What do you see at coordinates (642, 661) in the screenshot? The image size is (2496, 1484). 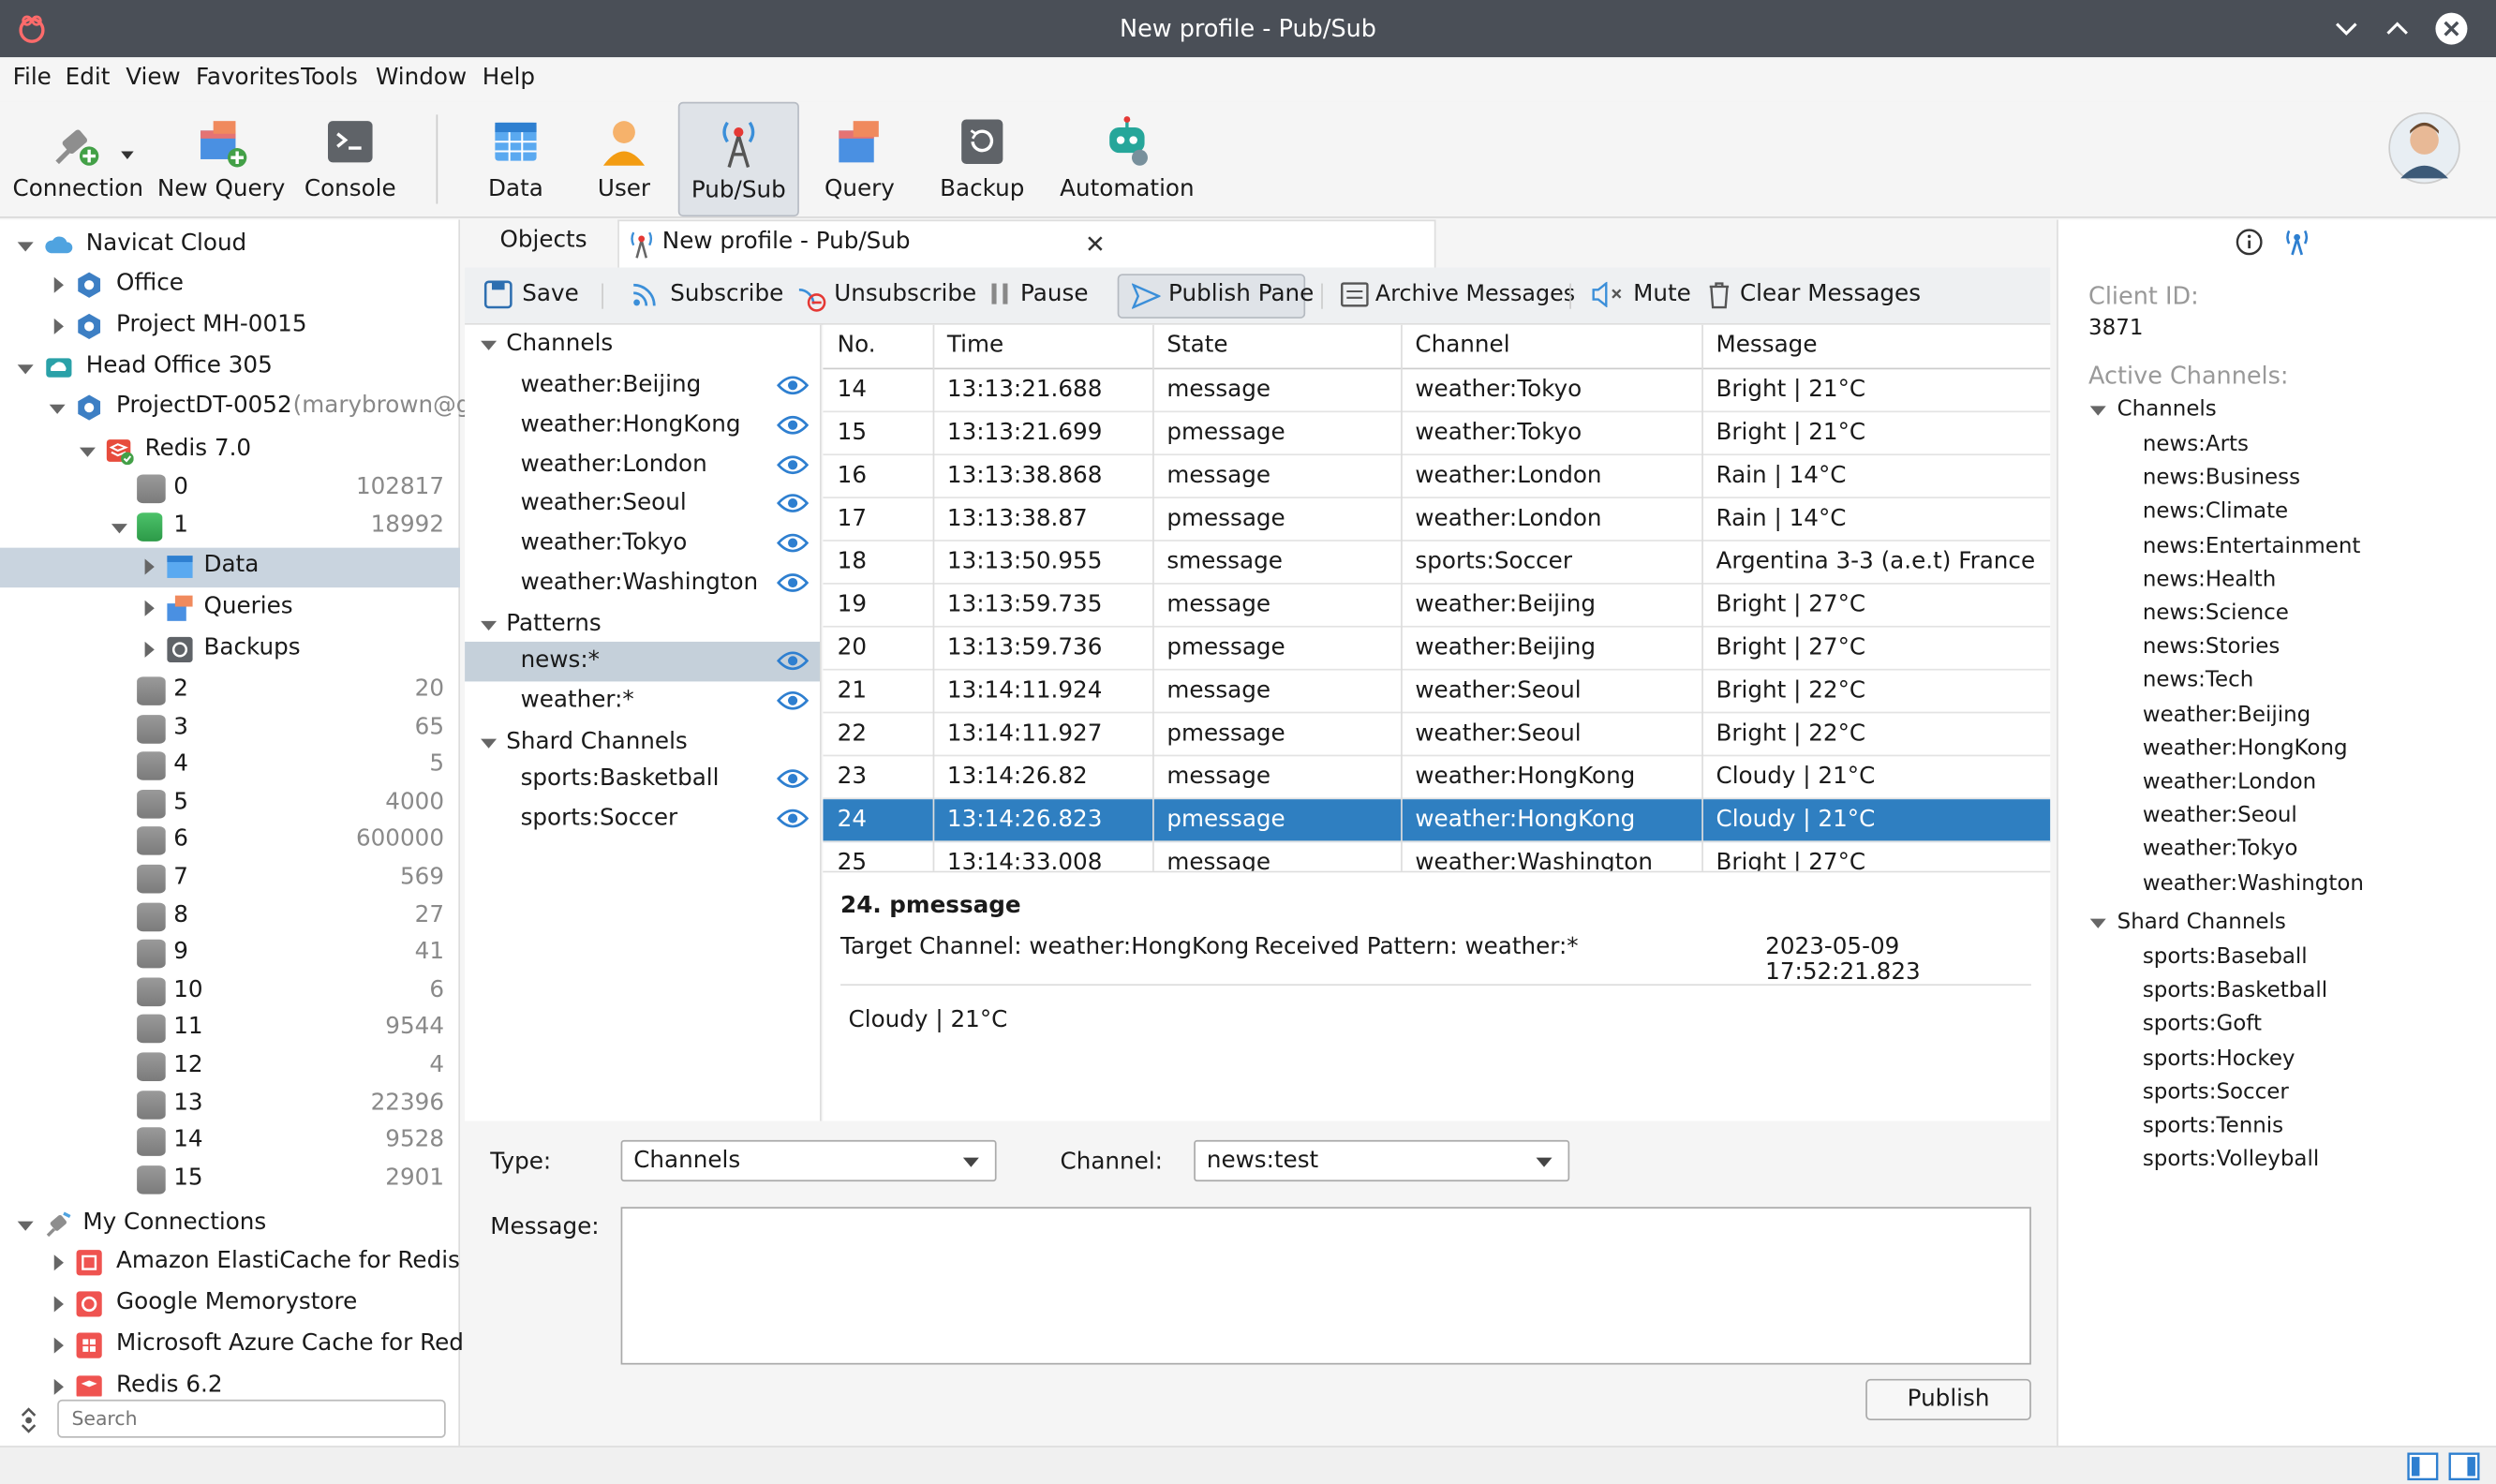 I see `subscription-item: news:*` at bounding box center [642, 661].